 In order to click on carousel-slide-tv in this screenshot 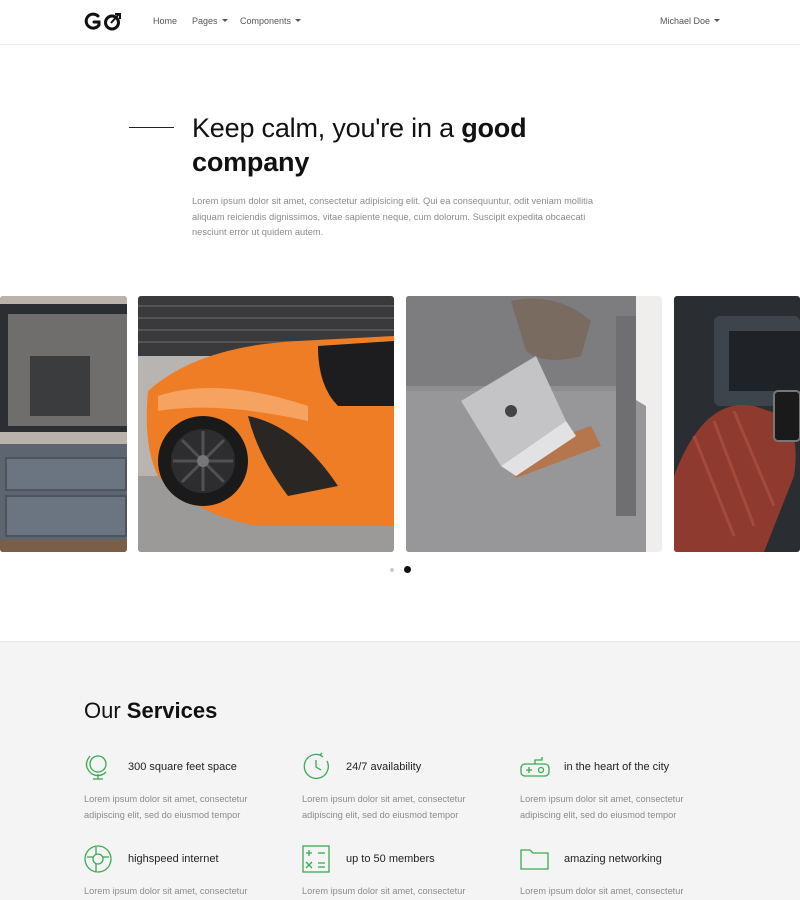, I will do `click(63, 424)`.